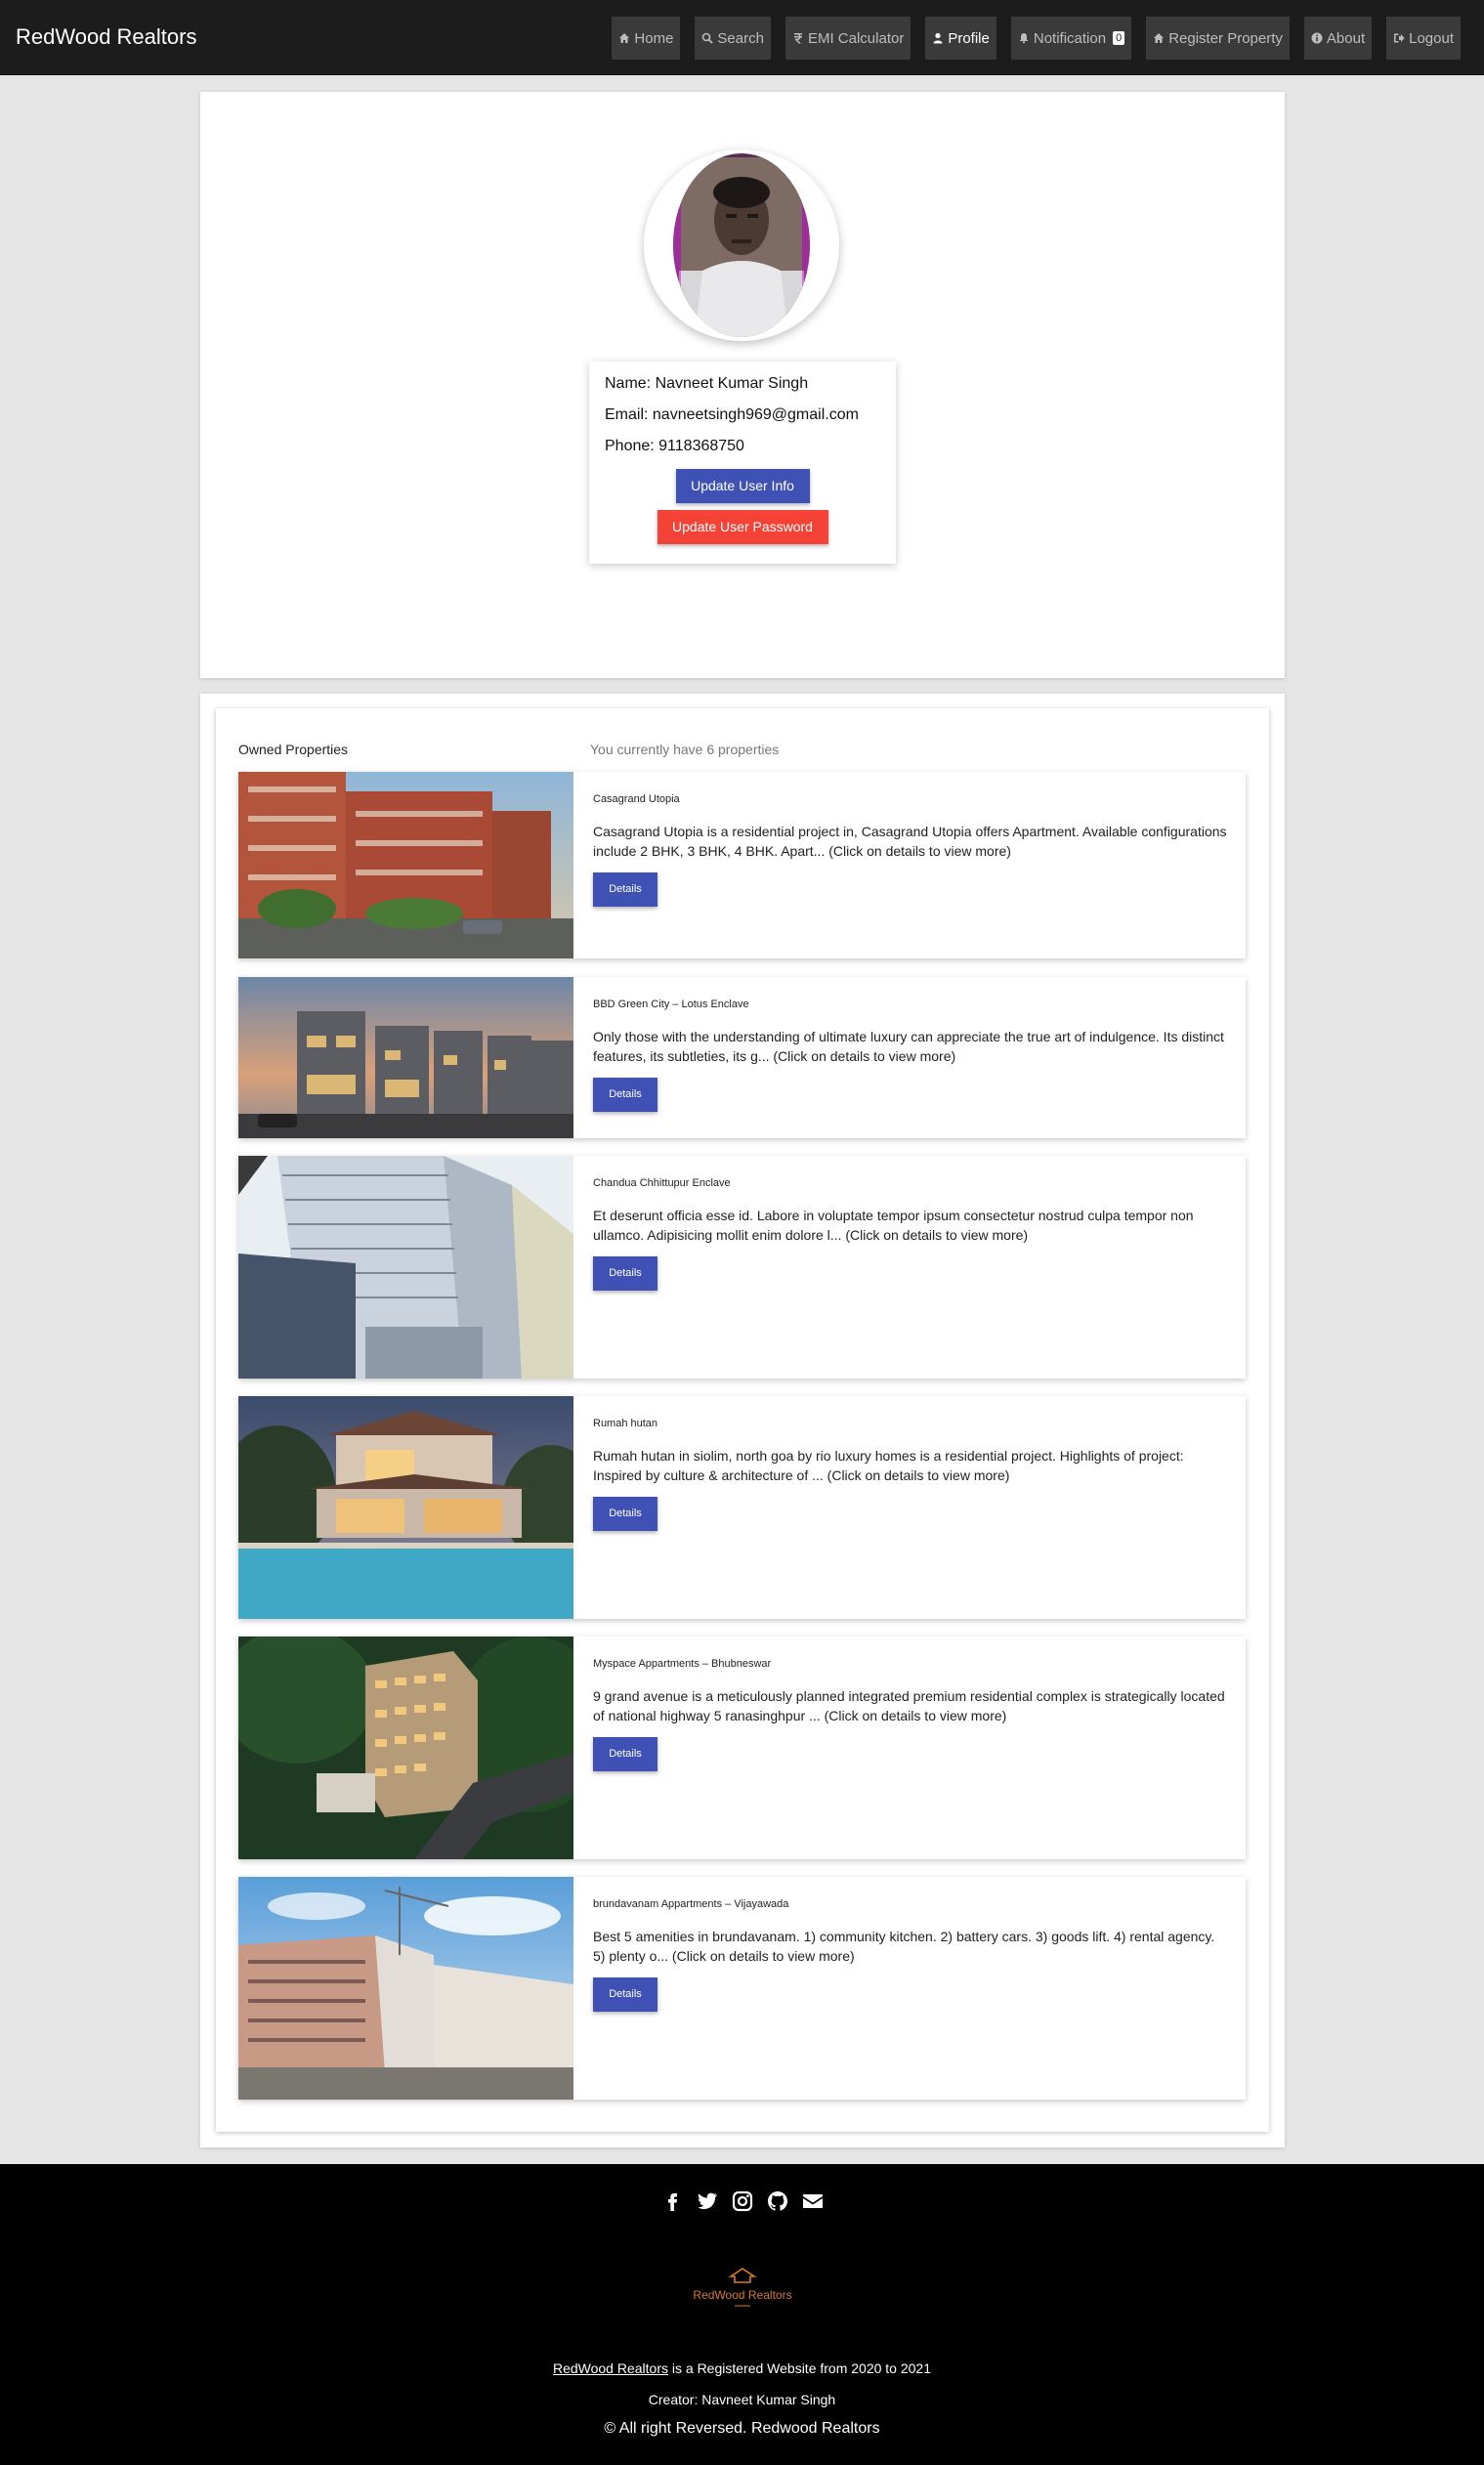  I want to click on nav-about-label: About, so click(1346, 38).